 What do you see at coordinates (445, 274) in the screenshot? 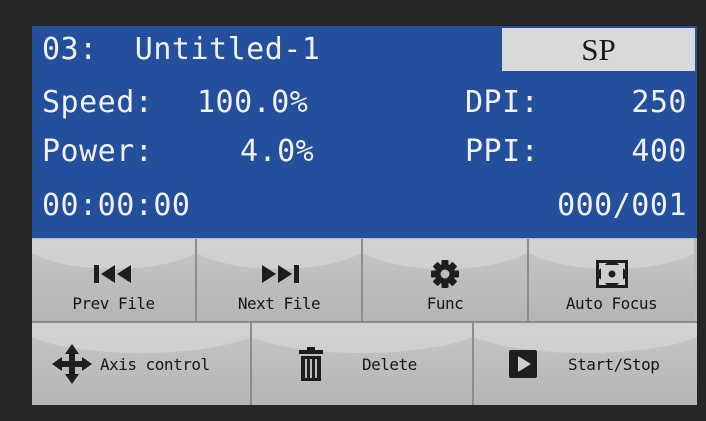
I see `gear-icon` at bounding box center [445, 274].